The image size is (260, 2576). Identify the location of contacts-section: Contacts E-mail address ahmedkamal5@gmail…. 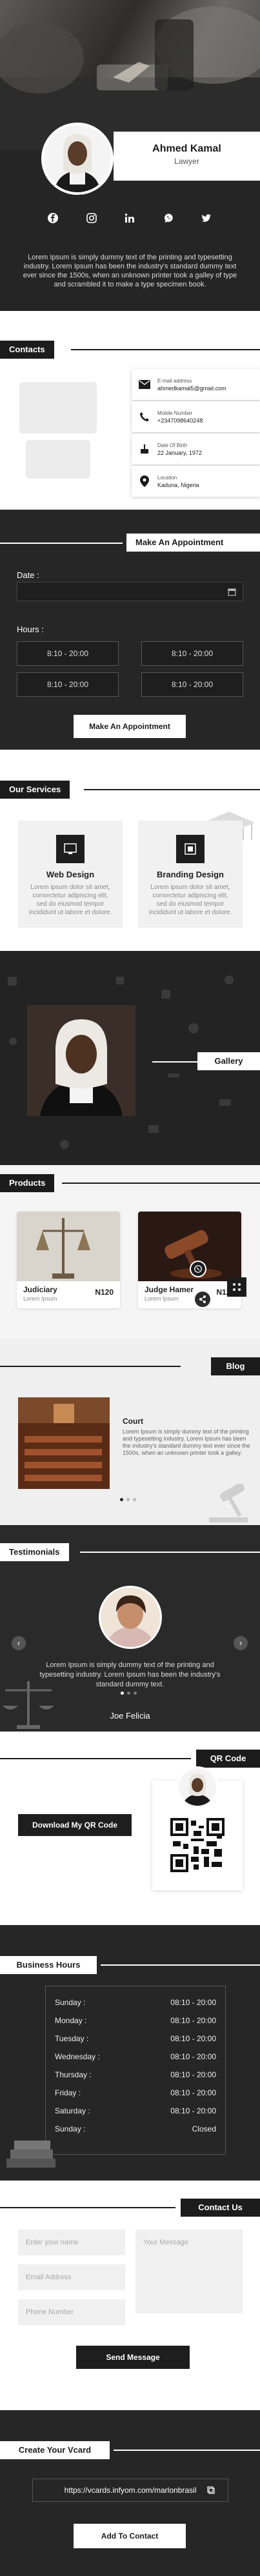
(130, 410).